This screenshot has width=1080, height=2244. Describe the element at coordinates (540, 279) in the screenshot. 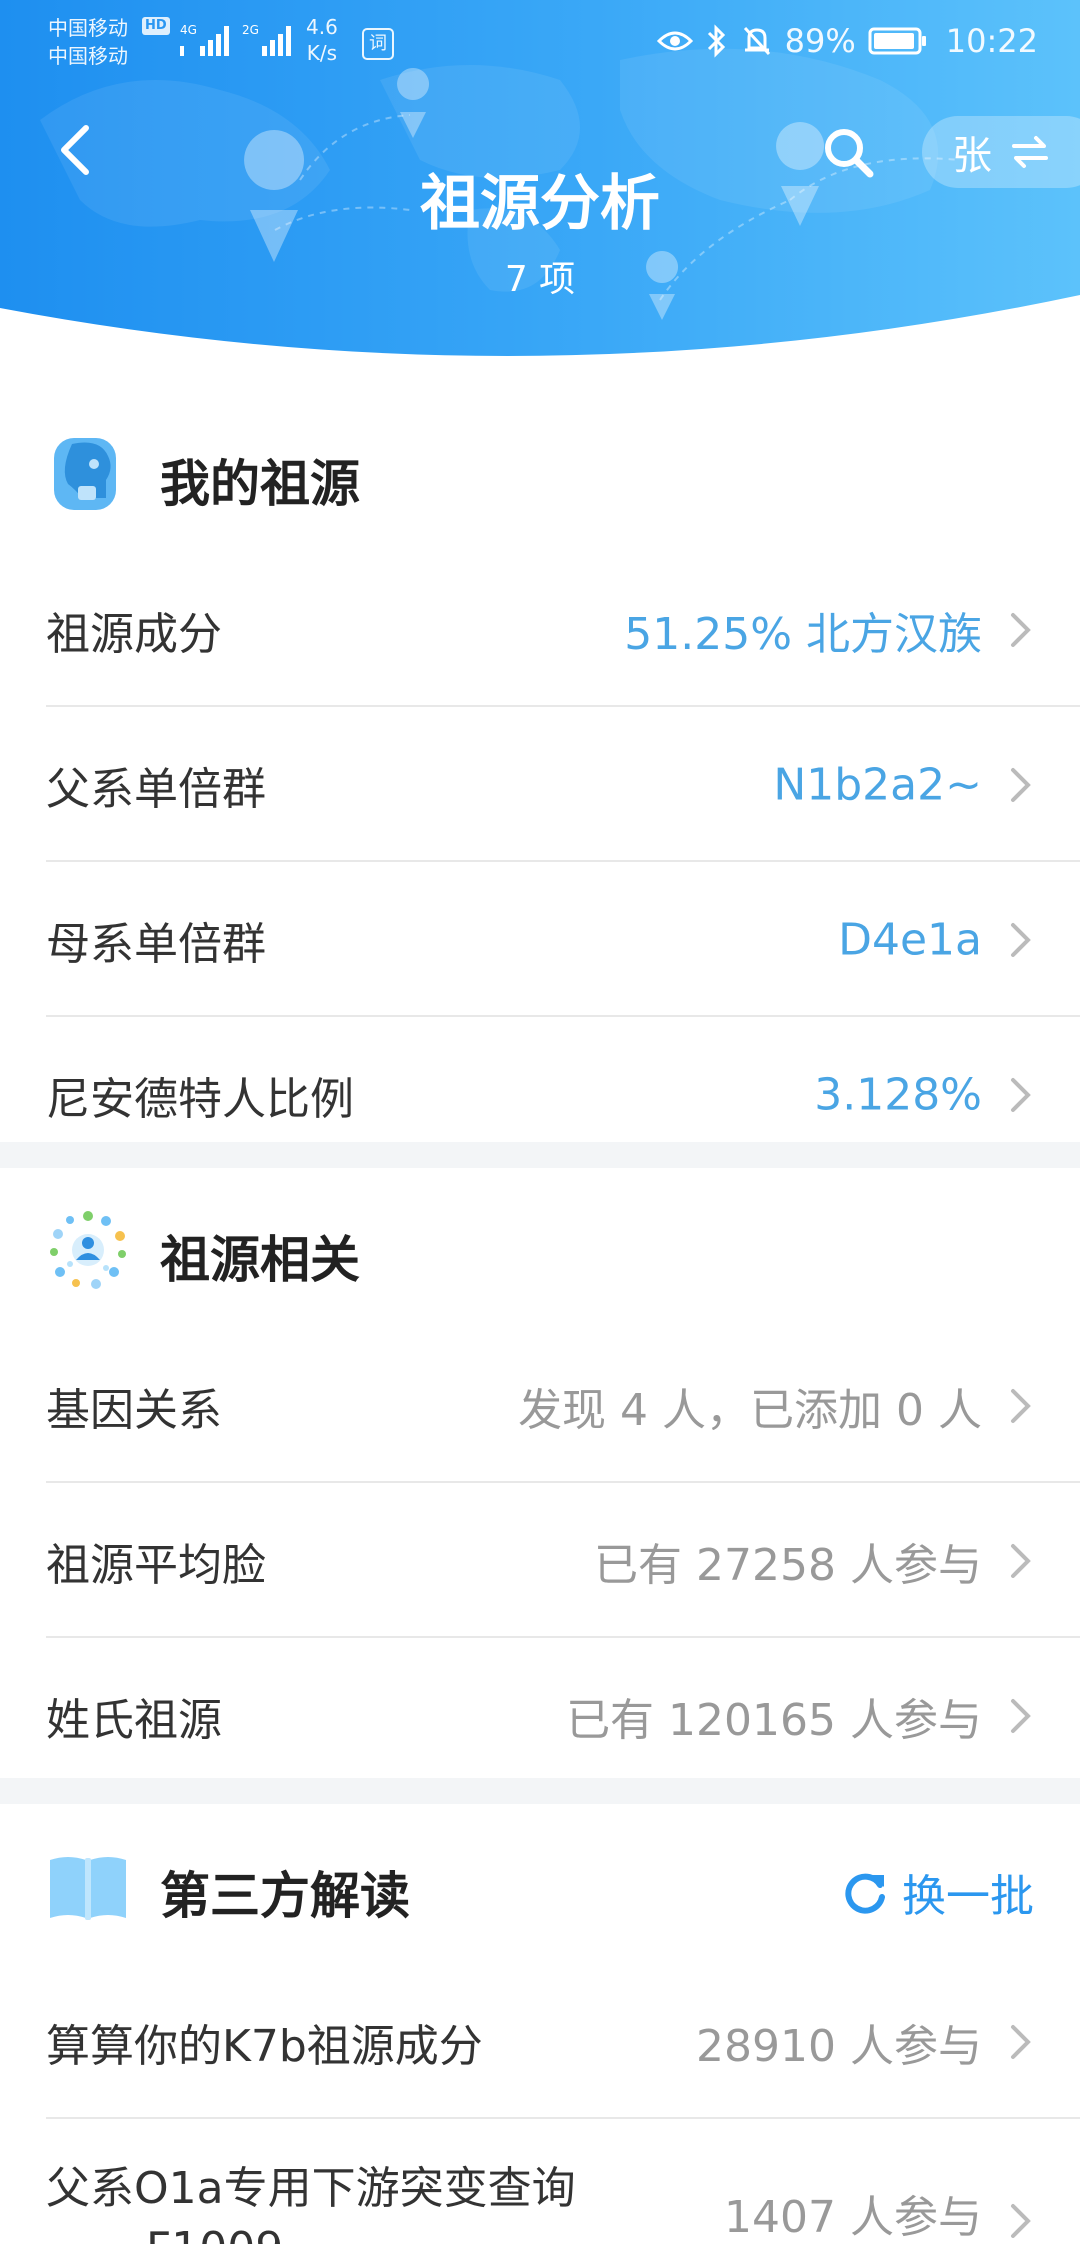

I see `item-count: 7 项` at that location.